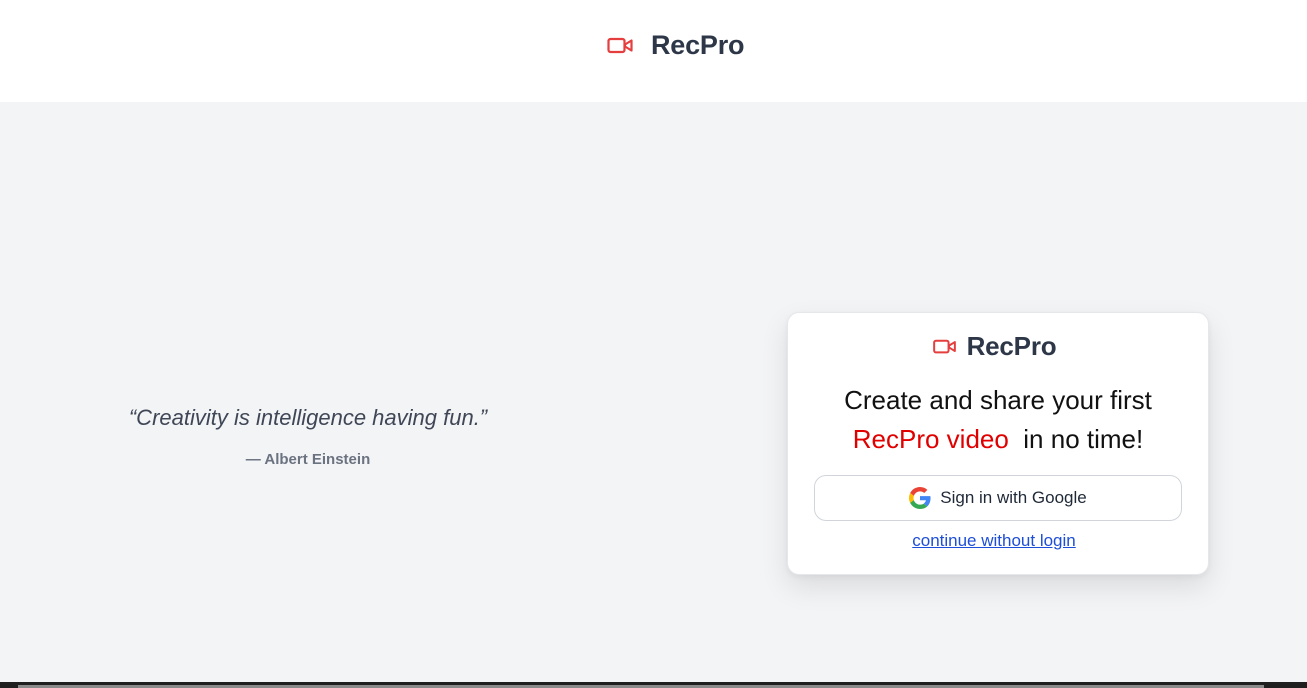 The width and height of the screenshot is (1307, 688). I want to click on top-header: RecPro, so click(653, 51).